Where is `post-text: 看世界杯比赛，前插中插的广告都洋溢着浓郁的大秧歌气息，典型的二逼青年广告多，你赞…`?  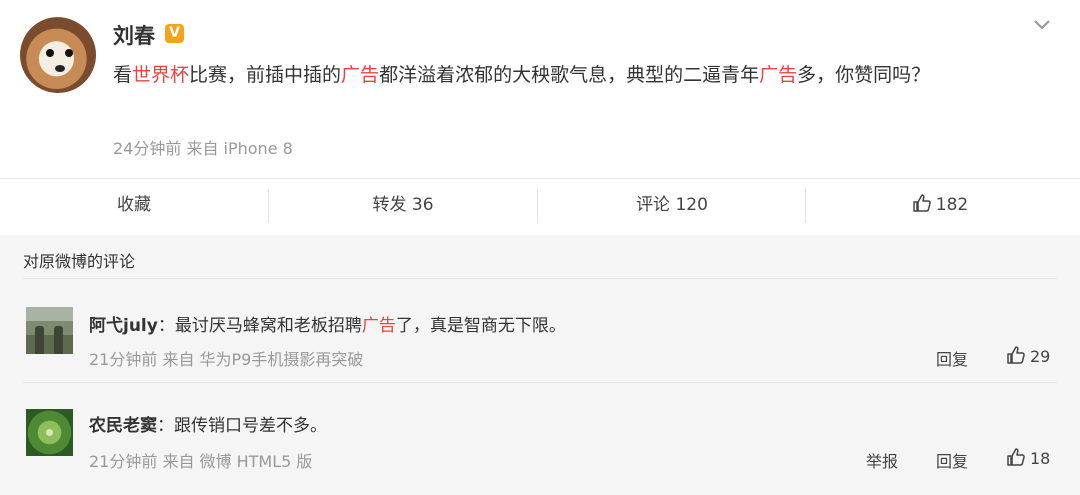 post-text: 看世界杯比赛，前插中插的广告都洋溢着浓郁的大秧歌气息，典型的二逼青年广告多，你赞… is located at coordinates (573, 75).